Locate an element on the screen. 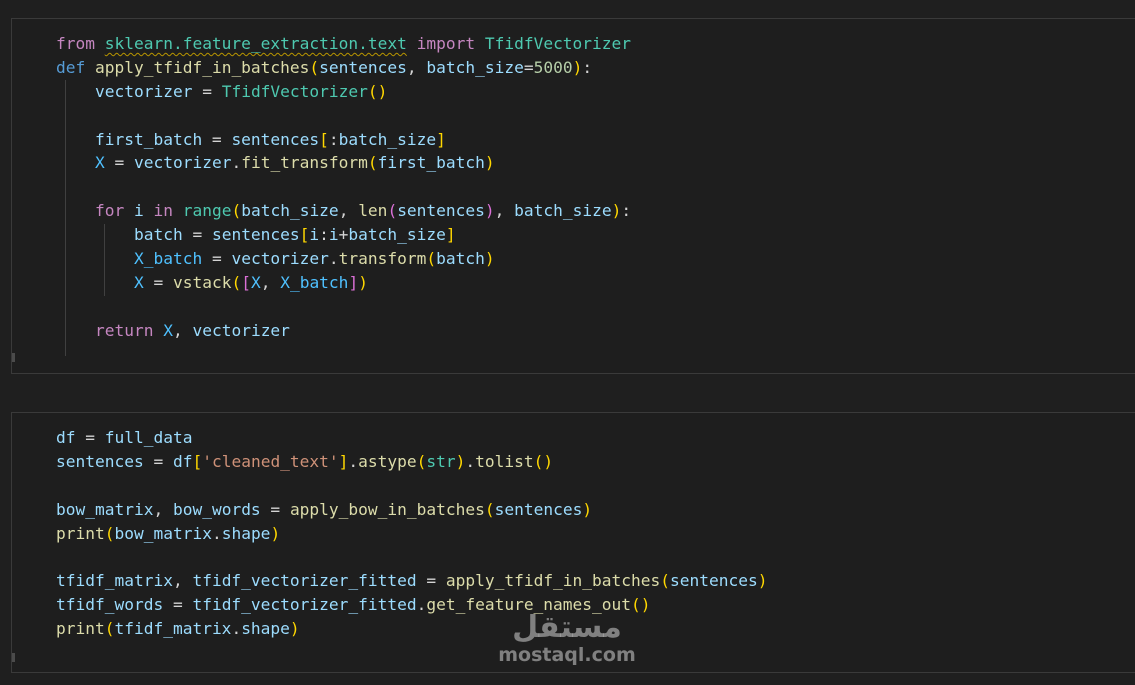  code-token: fit_transform is located at coordinates (304, 163).